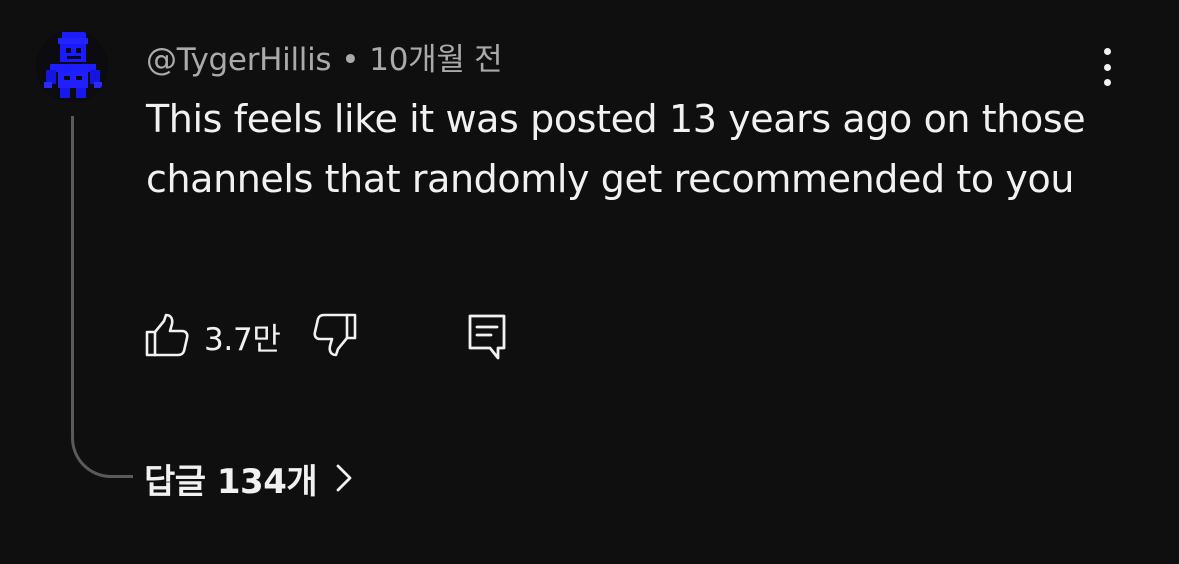 The image size is (1179, 564). I want to click on comment-author: @TygerHillis, so click(239, 60).